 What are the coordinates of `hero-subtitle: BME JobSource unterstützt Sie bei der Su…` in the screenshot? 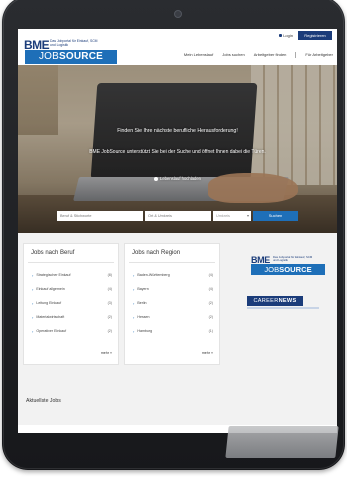 It's located at (177, 152).